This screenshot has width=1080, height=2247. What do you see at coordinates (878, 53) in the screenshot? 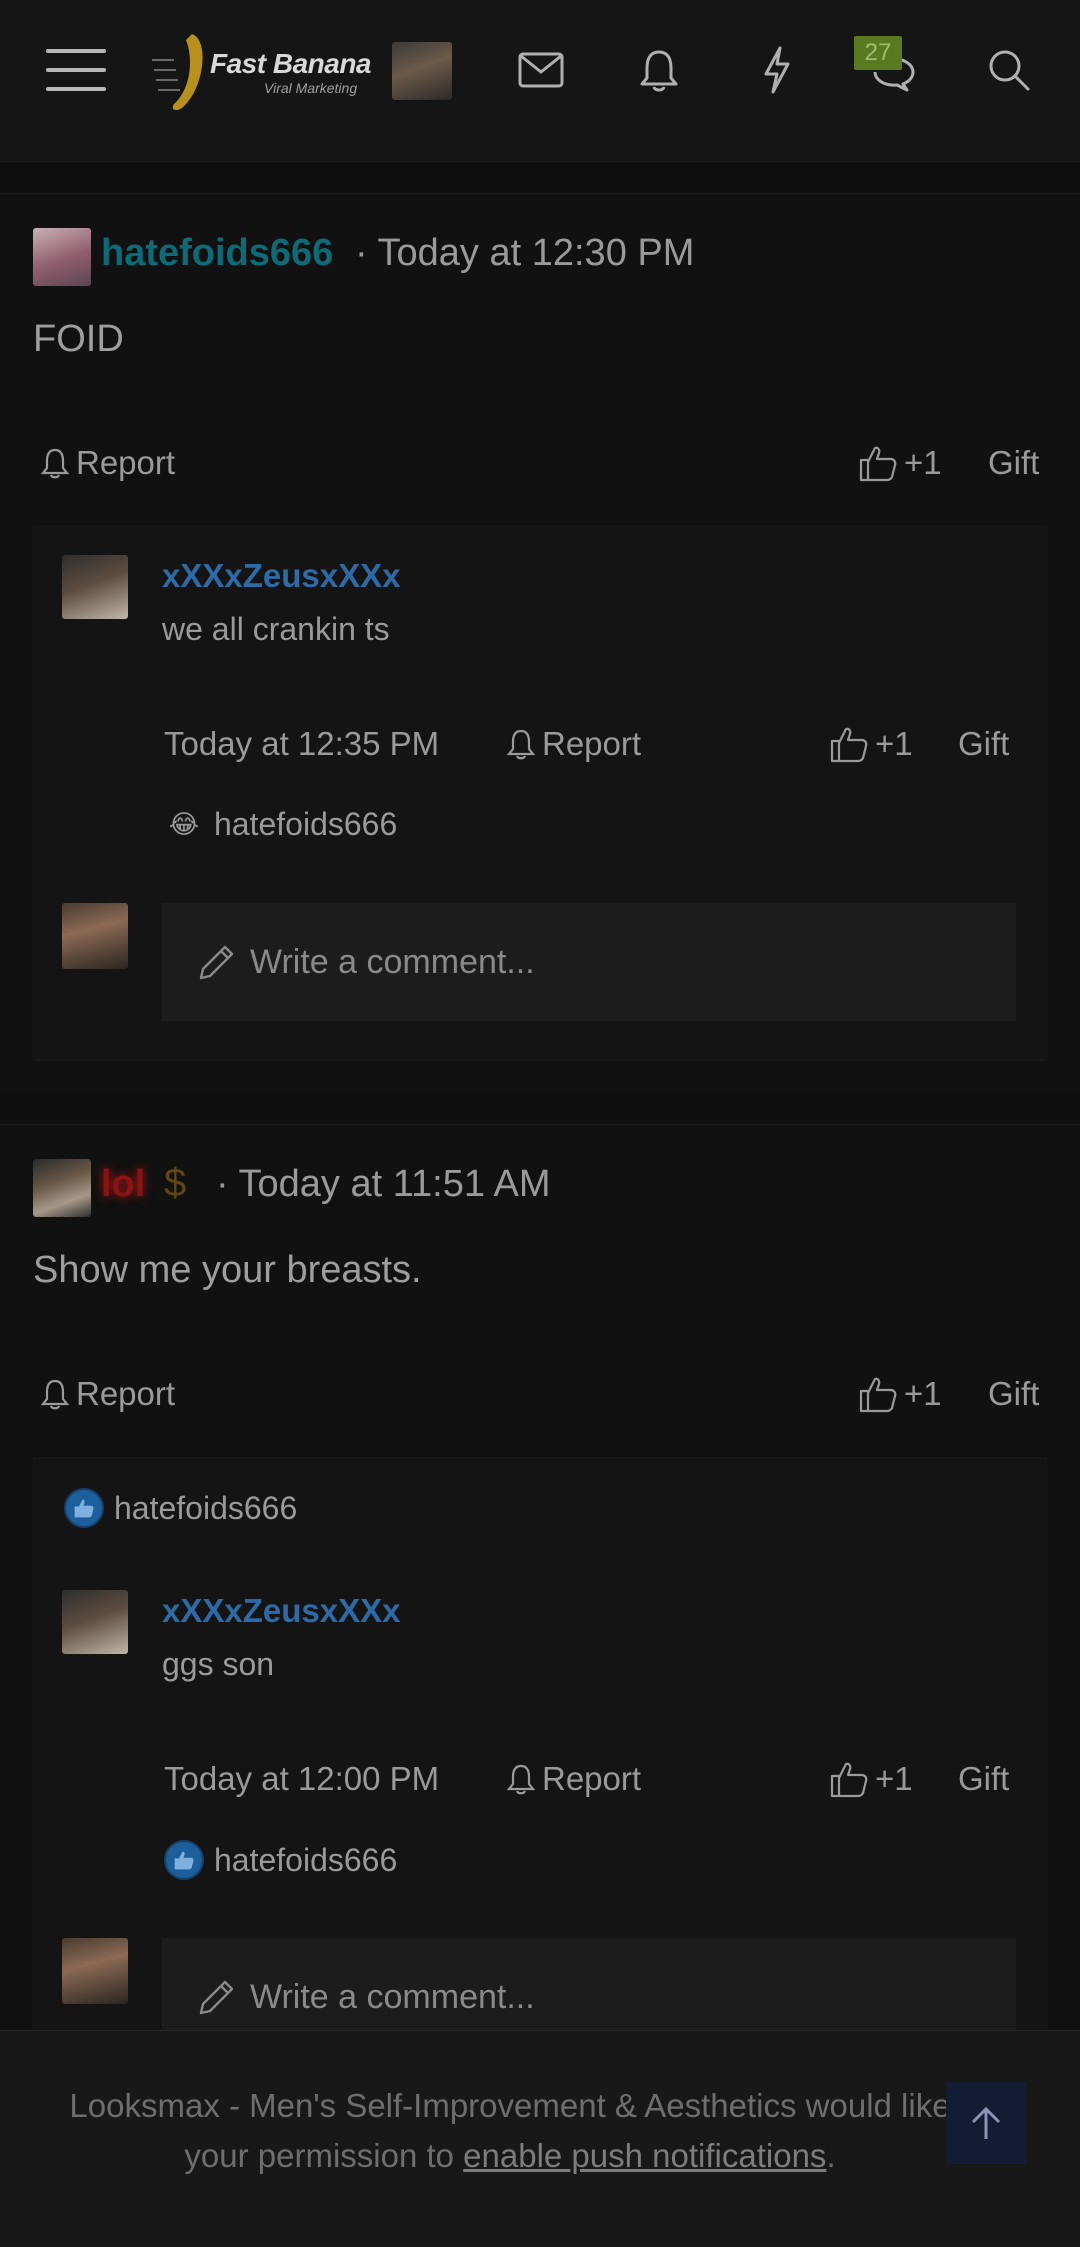
I see `chat-count-badge: 27` at bounding box center [878, 53].